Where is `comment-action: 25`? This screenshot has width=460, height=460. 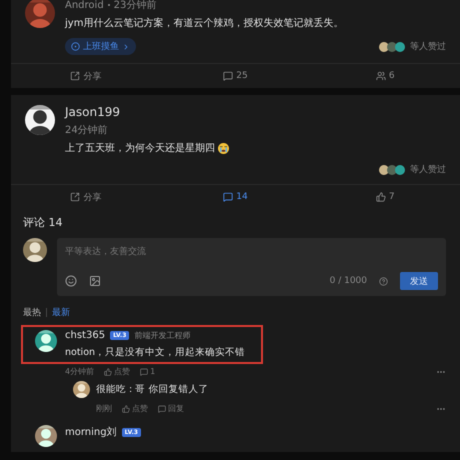 comment-action: 25 is located at coordinates (235, 76).